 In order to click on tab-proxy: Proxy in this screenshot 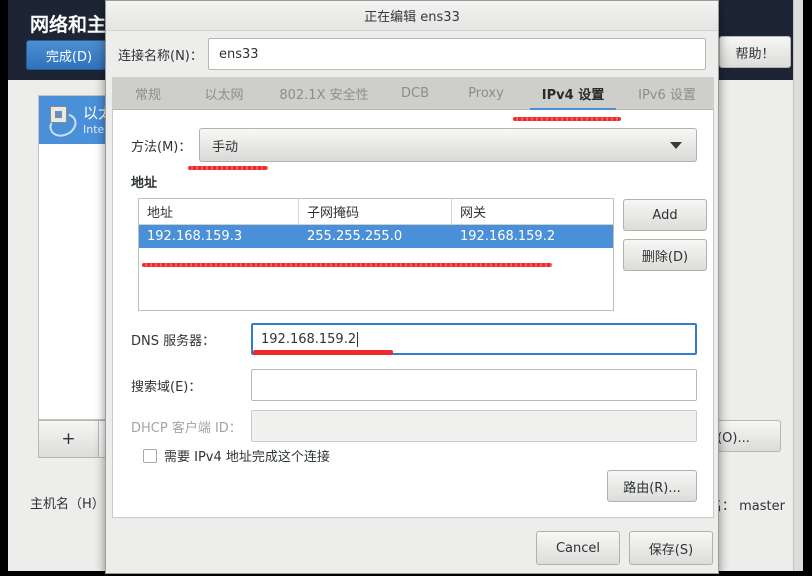, I will do `click(486, 93)`.